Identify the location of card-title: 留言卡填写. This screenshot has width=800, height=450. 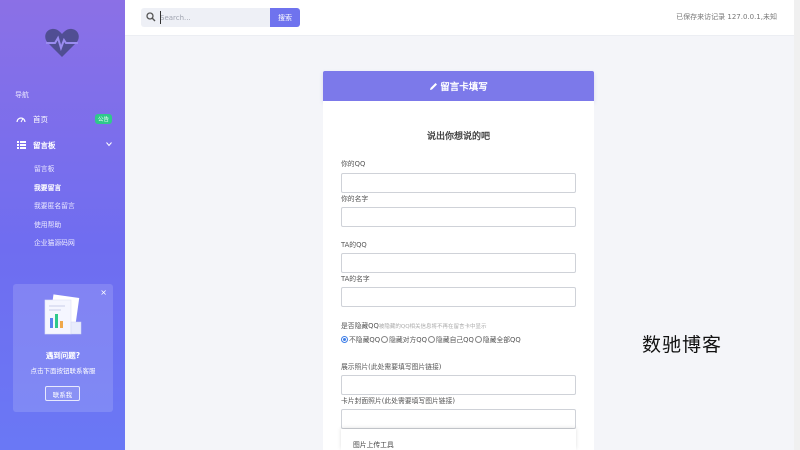
(464, 87).